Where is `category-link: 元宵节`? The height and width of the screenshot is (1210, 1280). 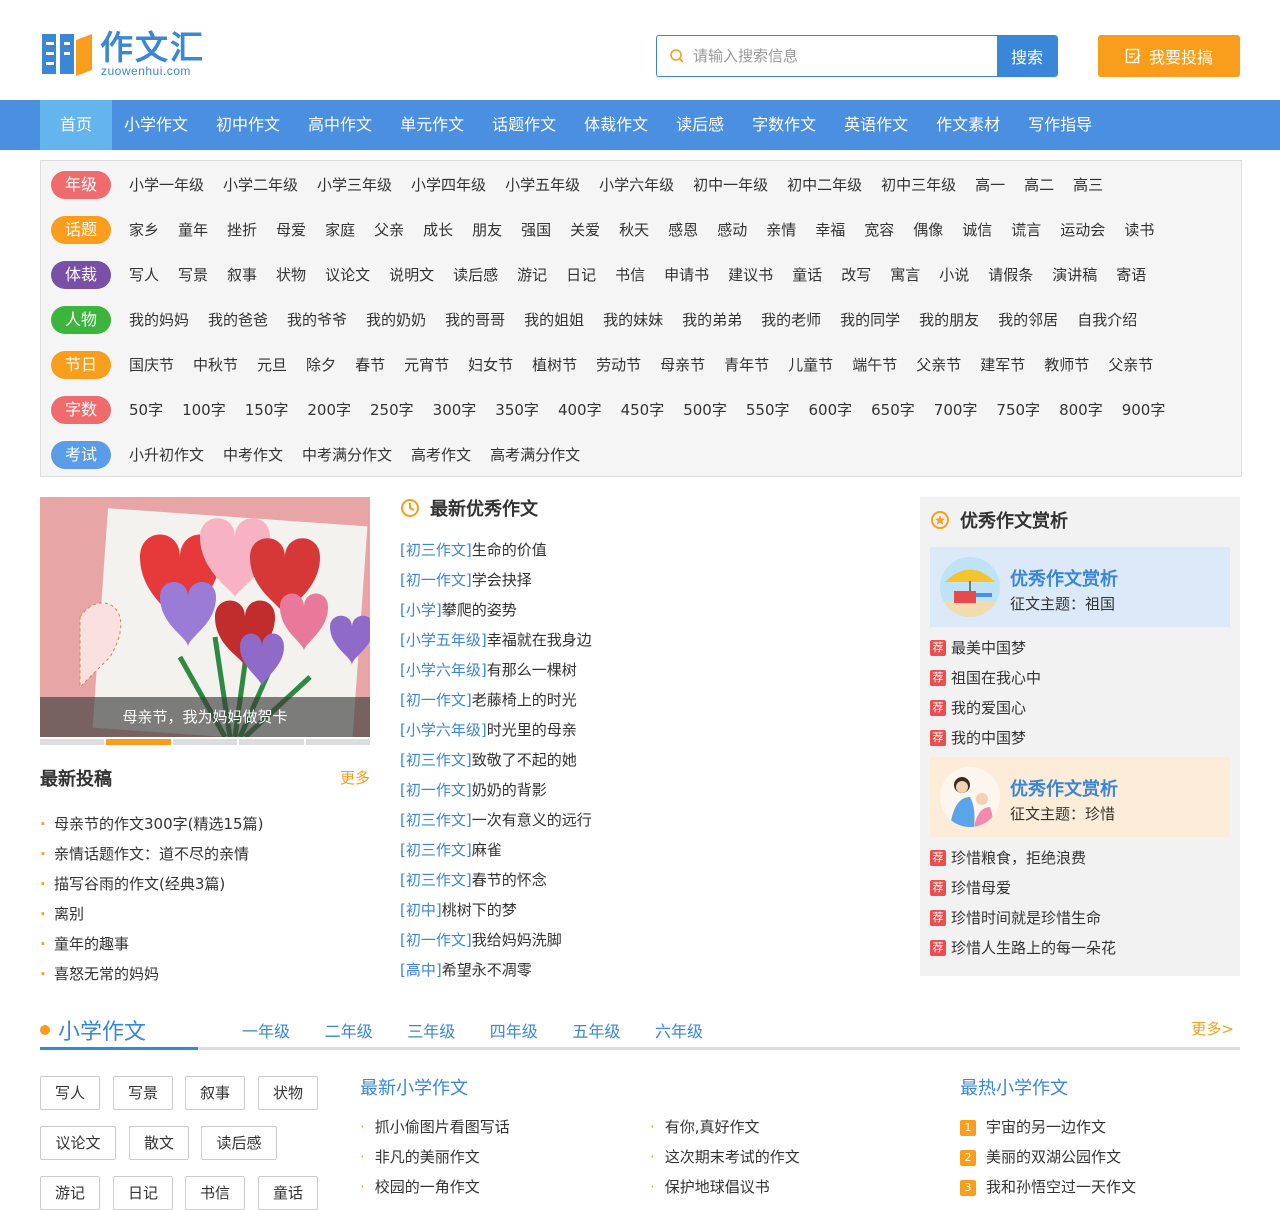
category-link: 元宵节 is located at coordinates (426, 364).